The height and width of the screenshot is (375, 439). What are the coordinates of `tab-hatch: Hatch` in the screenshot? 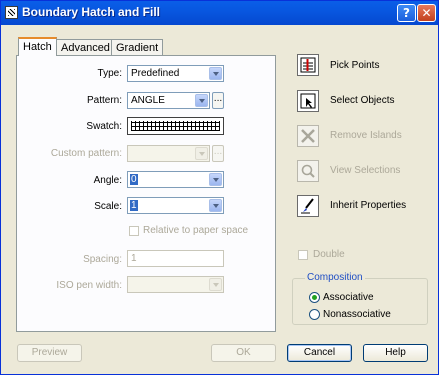 It's located at (37, 46).